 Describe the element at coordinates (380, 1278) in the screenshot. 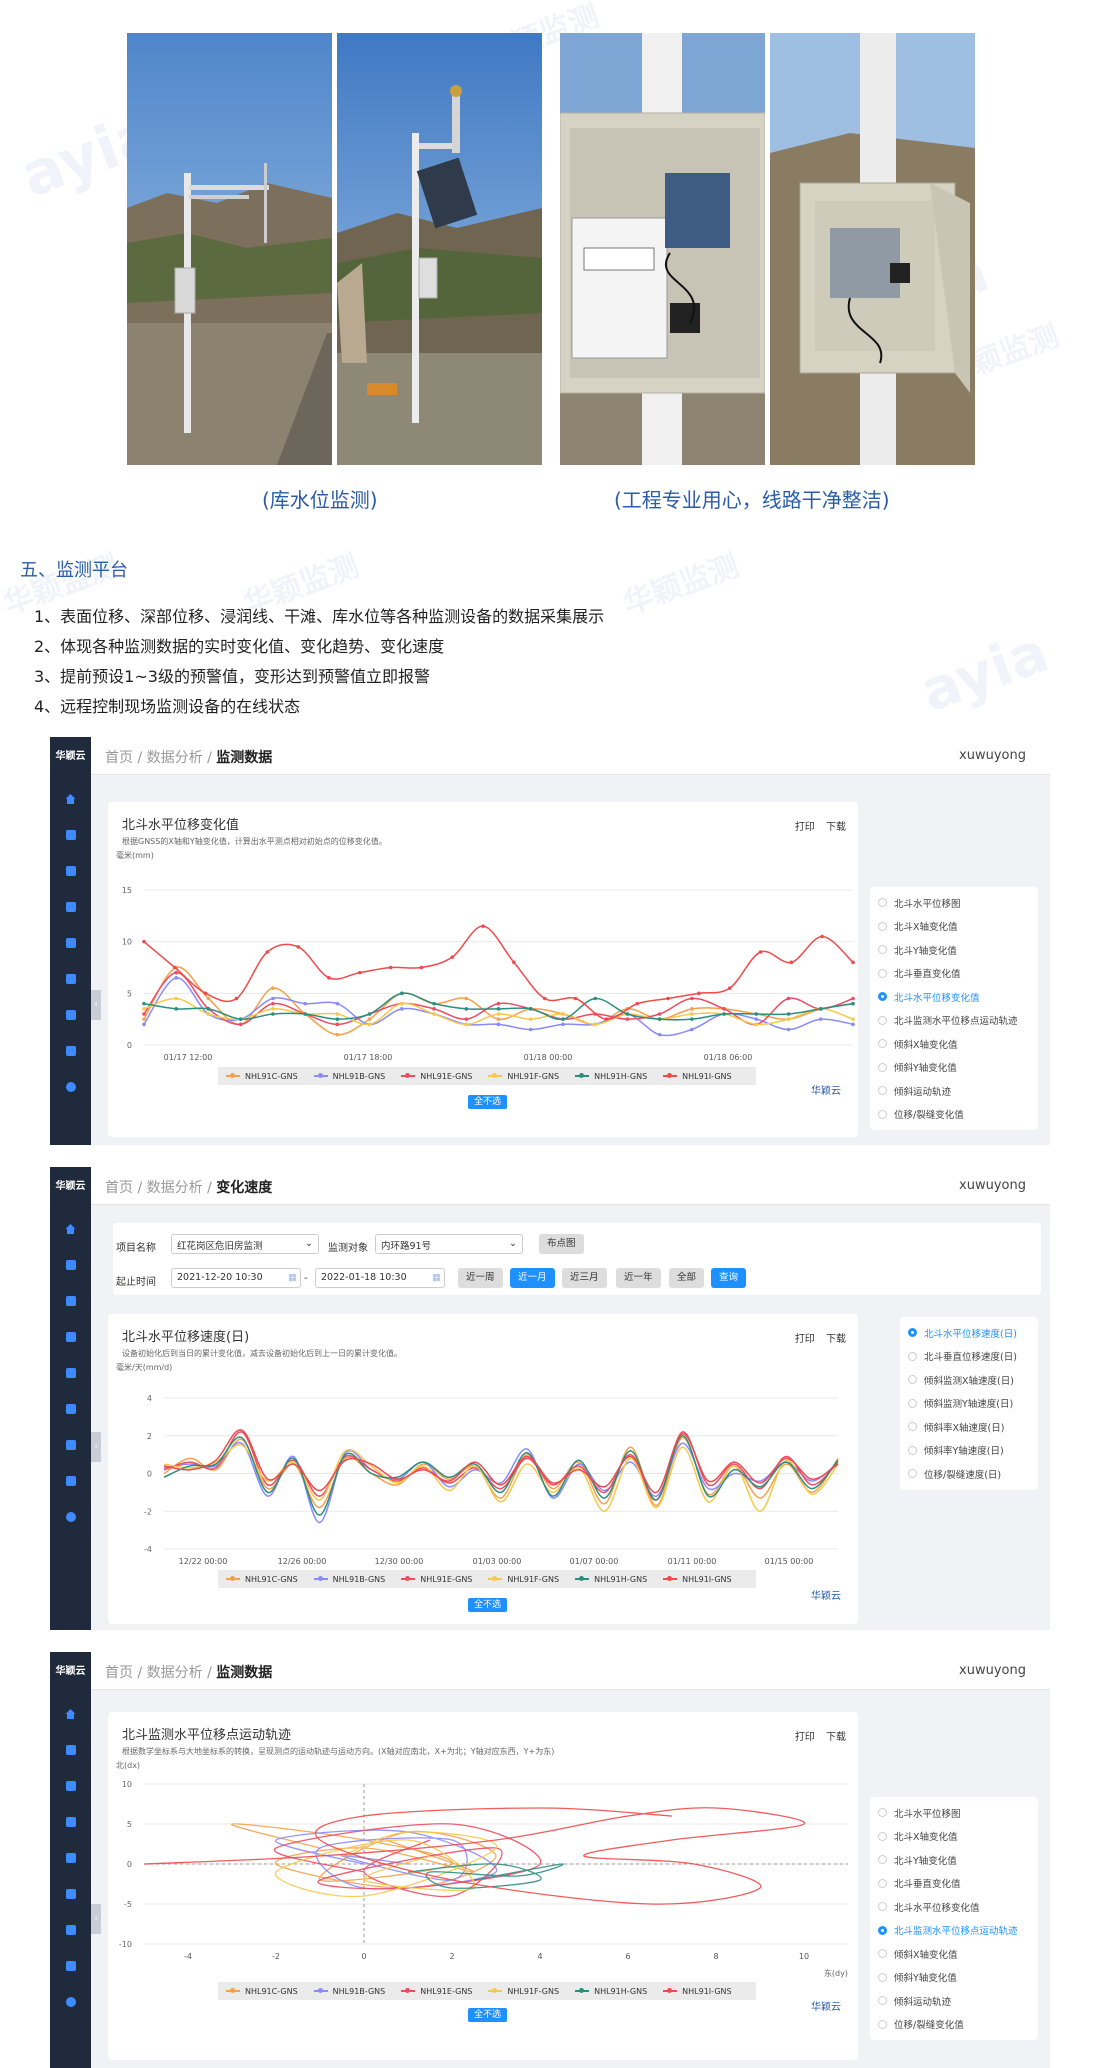

I see `end-time-input: 2022-01-18 10:30 ▦` at that location.